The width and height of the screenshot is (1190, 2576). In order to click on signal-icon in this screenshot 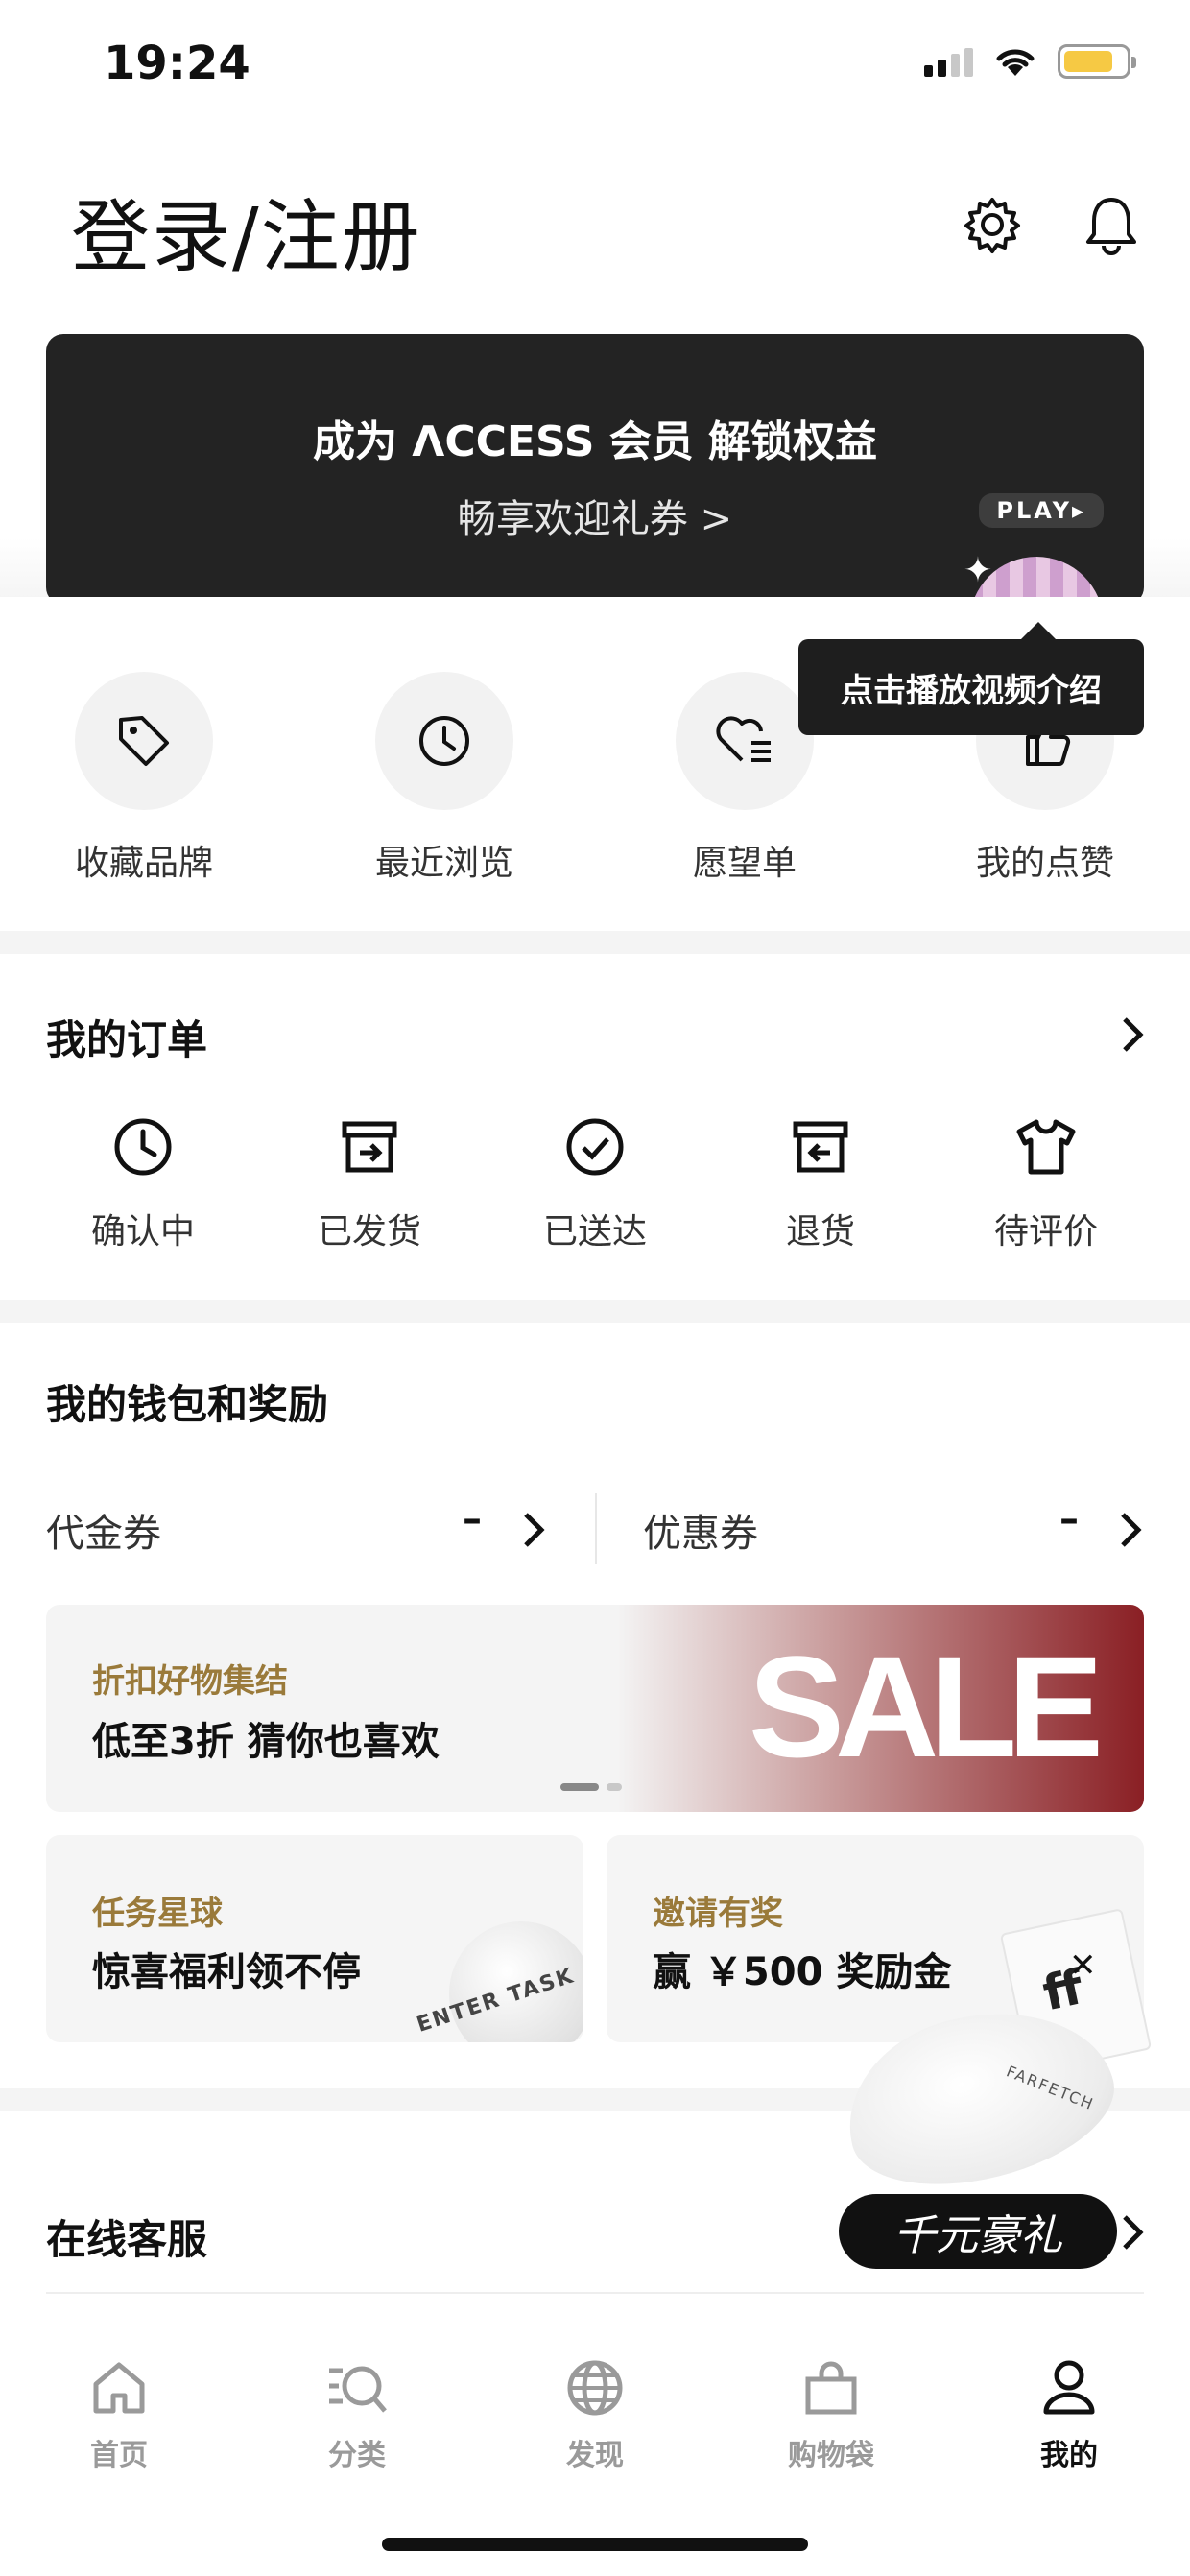, I will do `click(948, 61)`.